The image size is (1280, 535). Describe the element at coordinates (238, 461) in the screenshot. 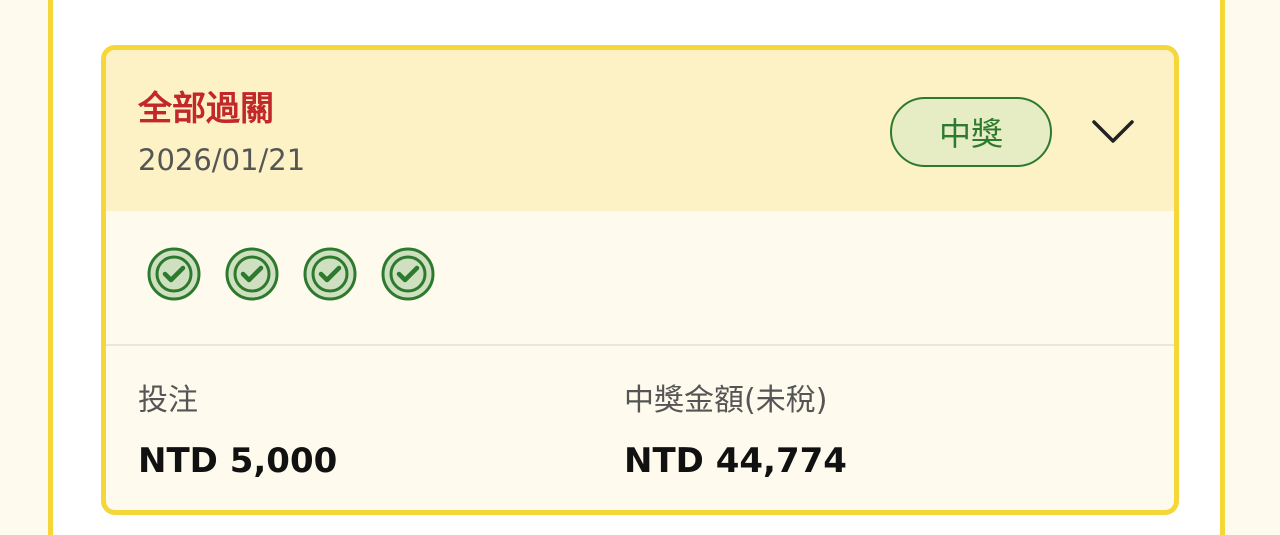

I see `stake-value: NTD 5,000` at that location.